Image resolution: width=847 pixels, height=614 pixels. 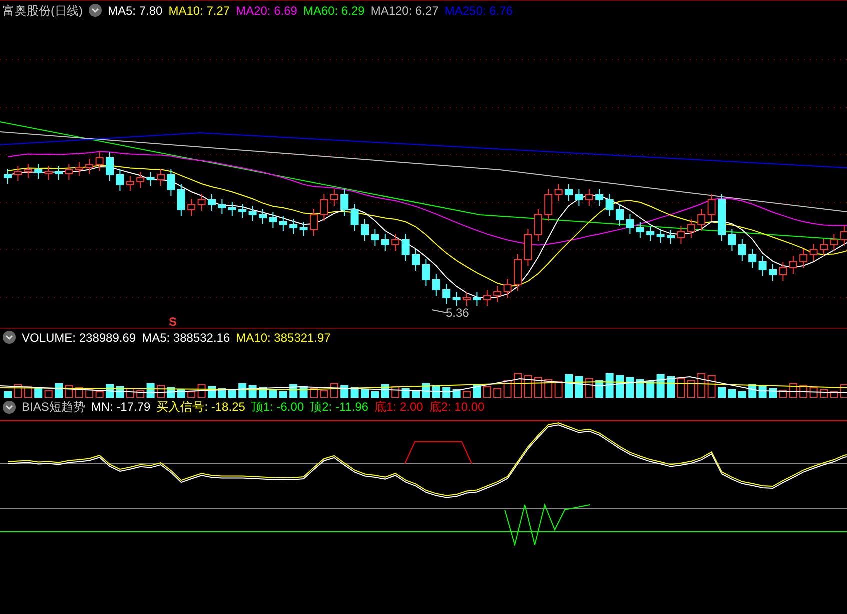 I want to click on indicator-value: MA5: 388532.16, so click(x=186, y=338).